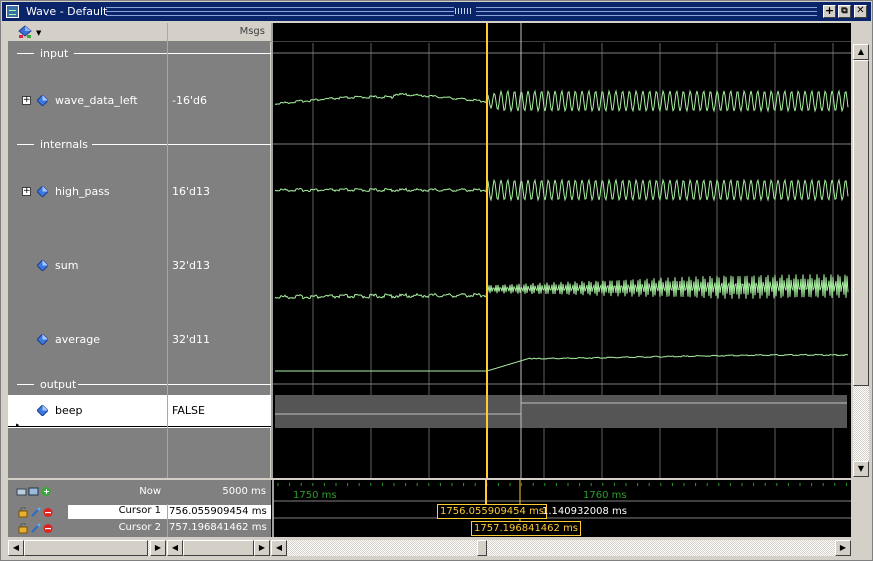  Describe the element at coordinates (114, 527) in the screenshot. I see `cursor2-label: Cursor 2` at that location.